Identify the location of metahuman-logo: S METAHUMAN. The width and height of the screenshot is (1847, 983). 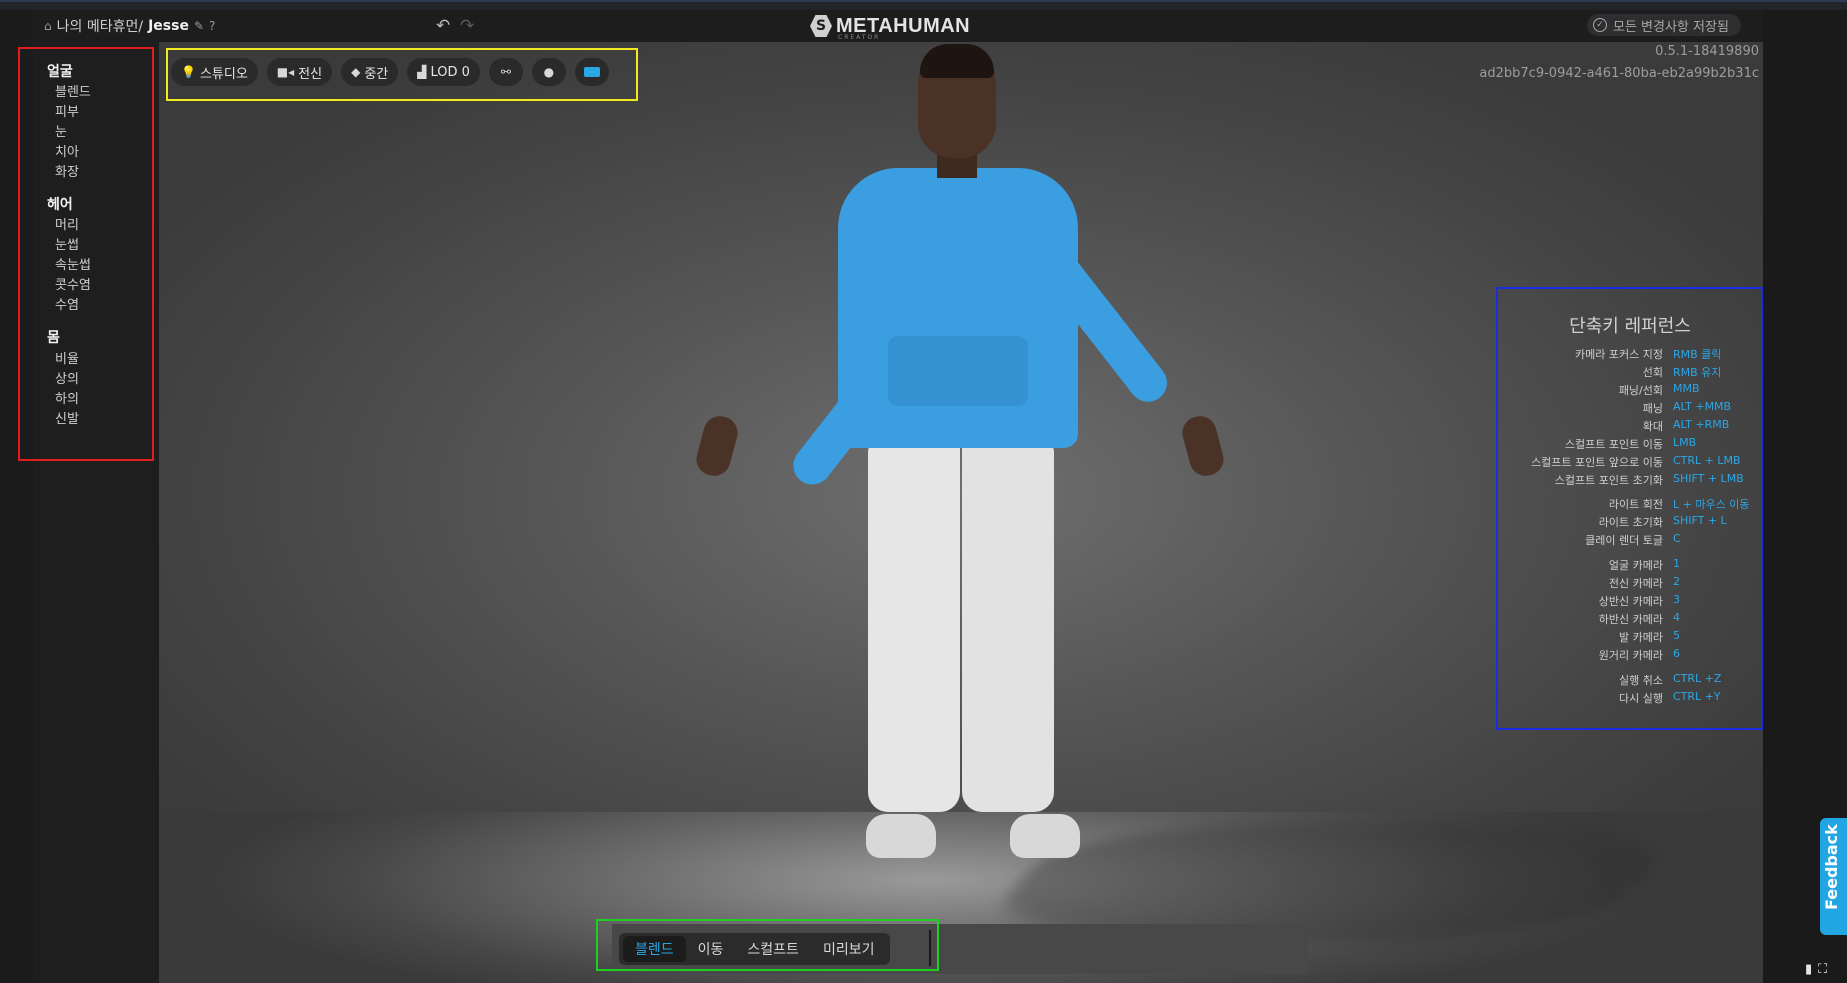
(890, 26).